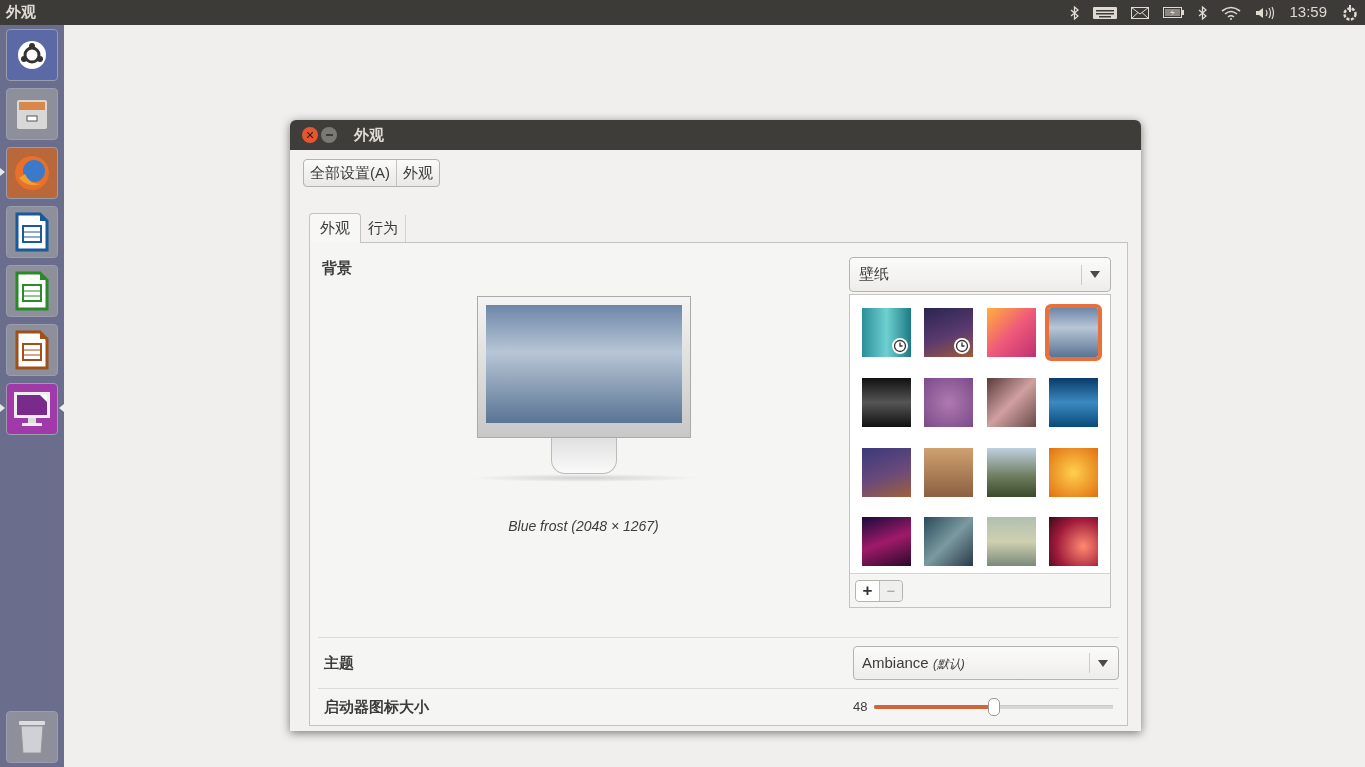 Image resolution: width=1365 pixels, height=767 pixels. Describe the element at coordinates (350, 173) in the screenshot. I see `breadcrumb-button: 全部设置(A)` at that location.